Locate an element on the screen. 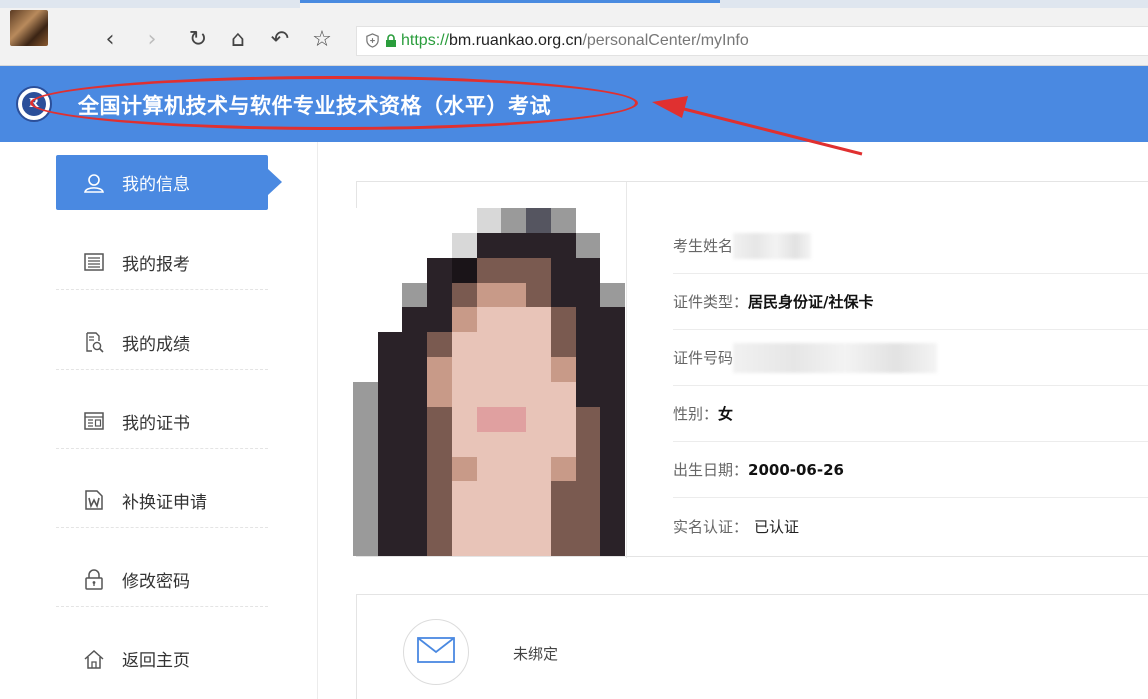 The image size is (1148, 699). envelope-icon is located at coordinates (436, 652).